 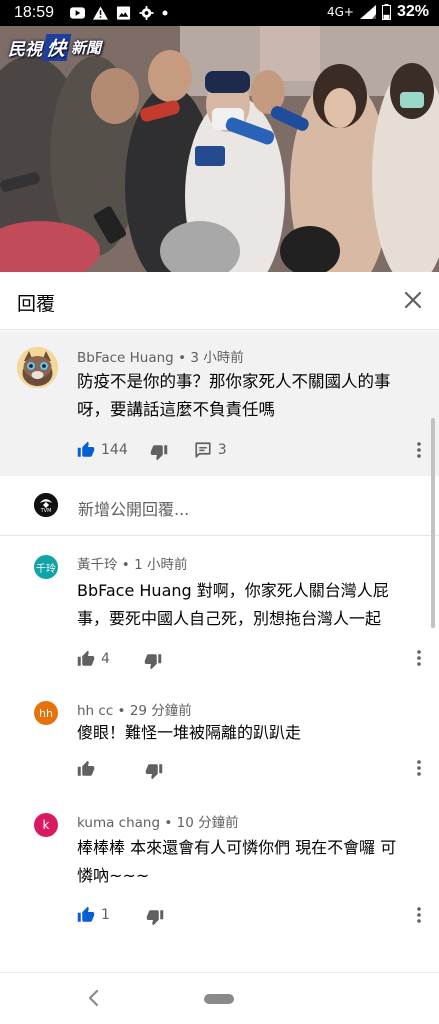 I want to click on reply-count: 3, so click(x=222, y=450).